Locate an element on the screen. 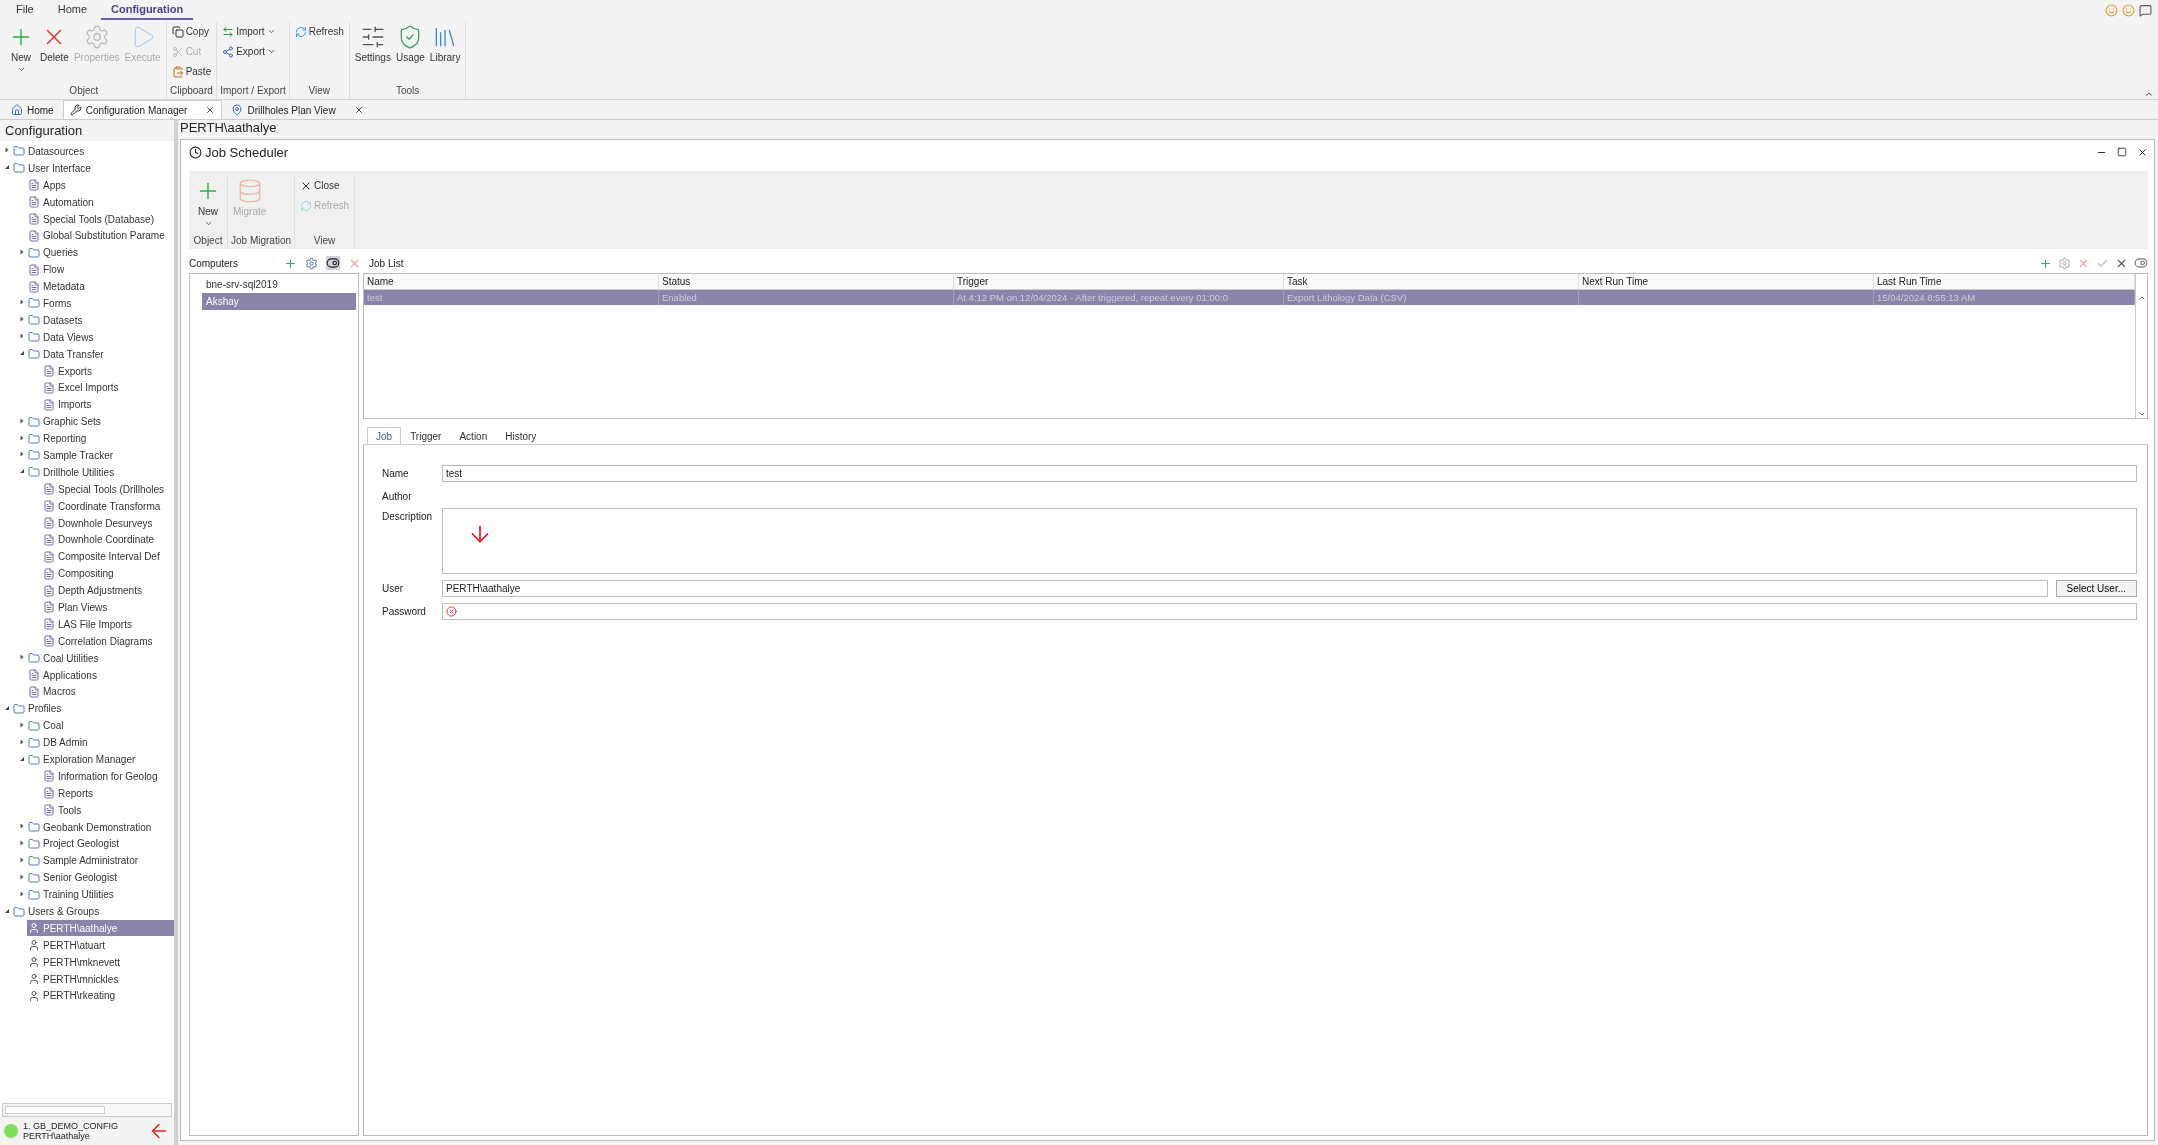 This screenshot has height=1145, width=2158. tree-item: Applications is located at coordinates (100, 675).